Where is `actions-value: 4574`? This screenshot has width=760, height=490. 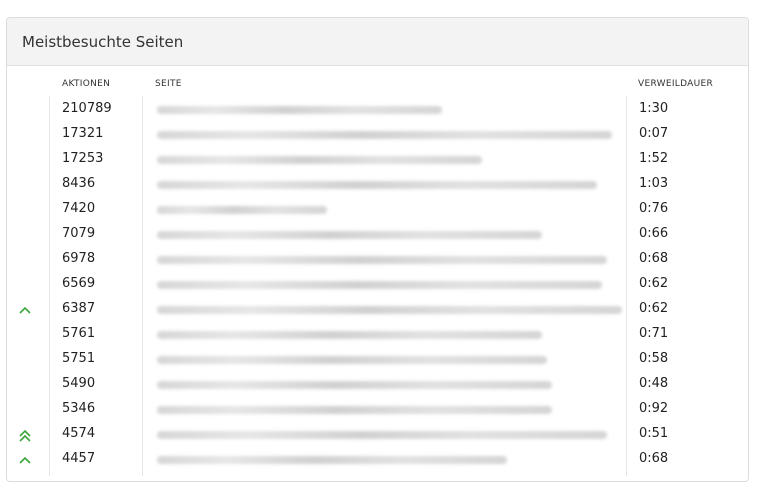 actions-value: 4574 is located at coordinates (79, 433).